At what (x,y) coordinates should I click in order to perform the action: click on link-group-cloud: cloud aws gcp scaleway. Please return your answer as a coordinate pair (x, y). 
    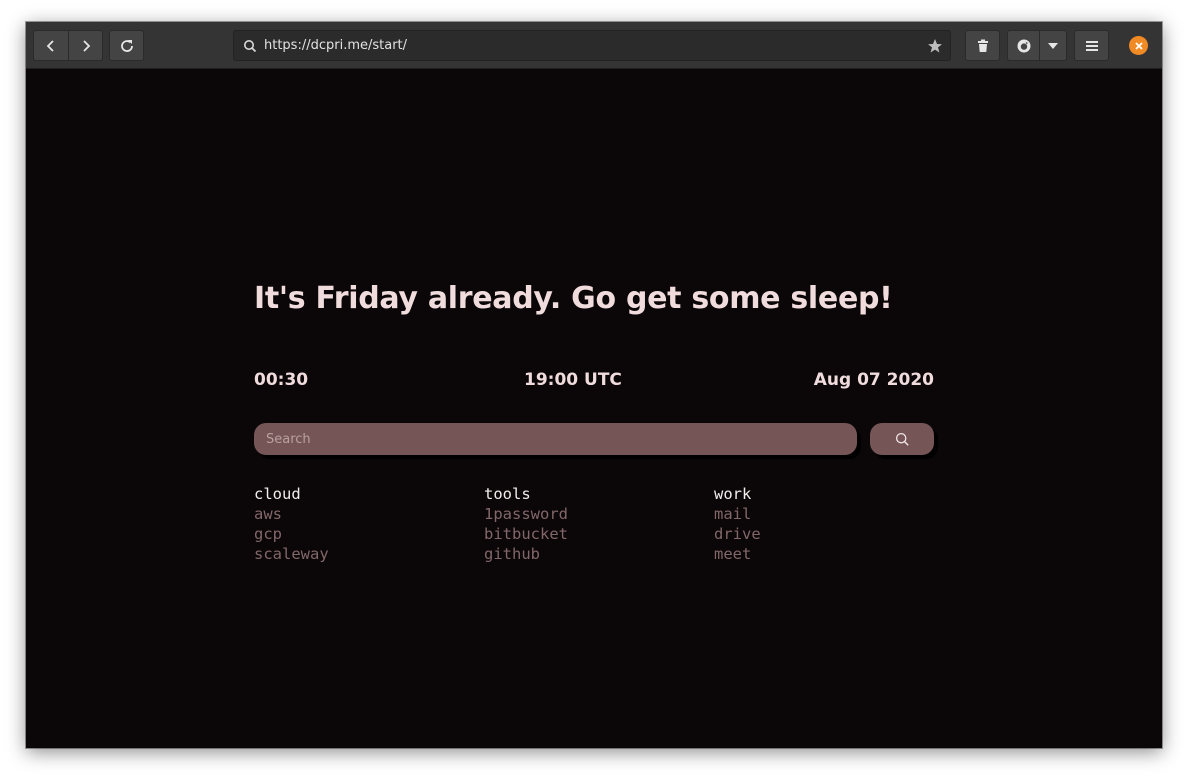
    Looking at the image, I should click on (291, 524).